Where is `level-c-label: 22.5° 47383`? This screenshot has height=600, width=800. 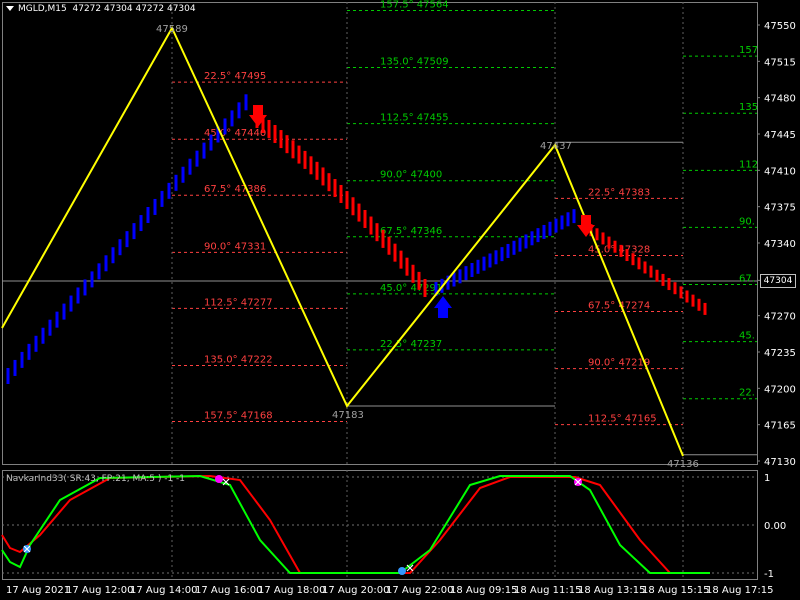 level-c-label: 22.5° 47383 is located at coordinates (619, 192).